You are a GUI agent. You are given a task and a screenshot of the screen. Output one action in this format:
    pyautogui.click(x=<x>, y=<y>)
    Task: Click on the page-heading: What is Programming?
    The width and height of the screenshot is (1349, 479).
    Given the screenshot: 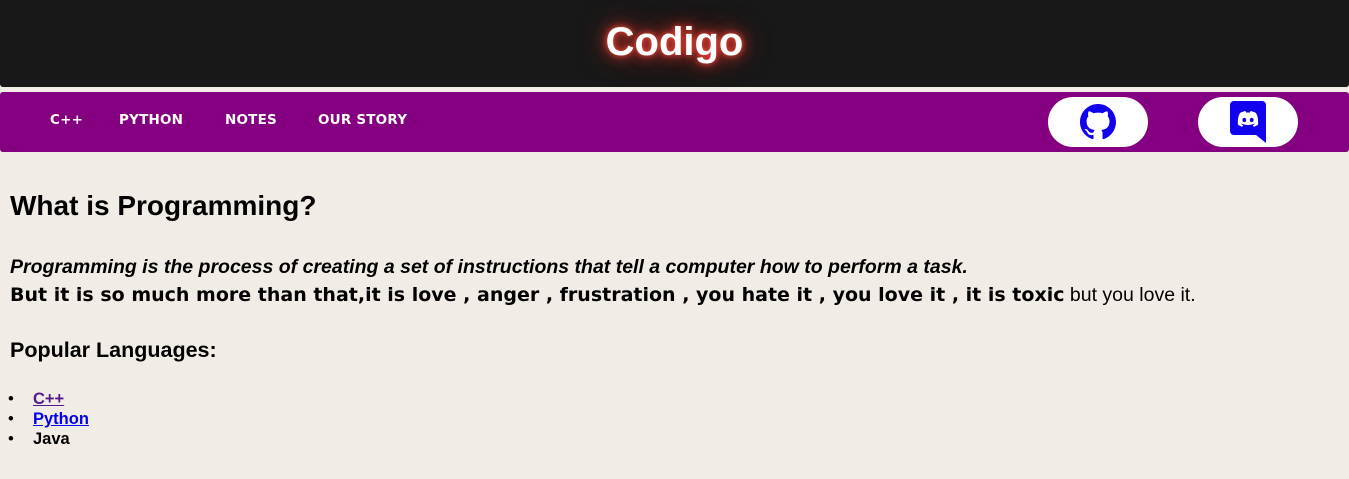 What is the action you would take?
    pyautogui.click(x=163, y=205)
    